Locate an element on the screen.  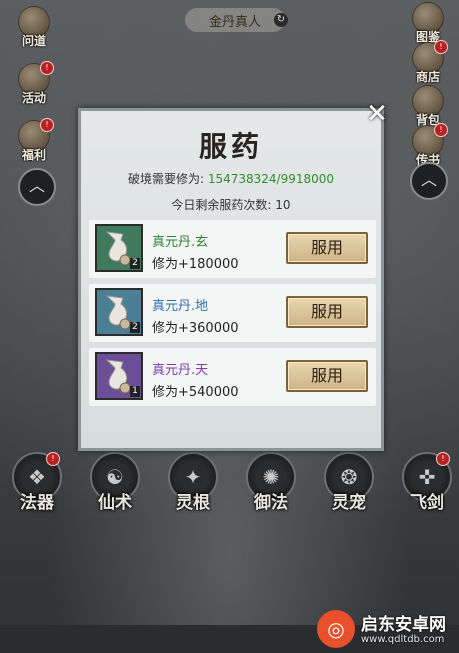
pill-name: 真元丹.玄 is located at coordinates (180, 242).